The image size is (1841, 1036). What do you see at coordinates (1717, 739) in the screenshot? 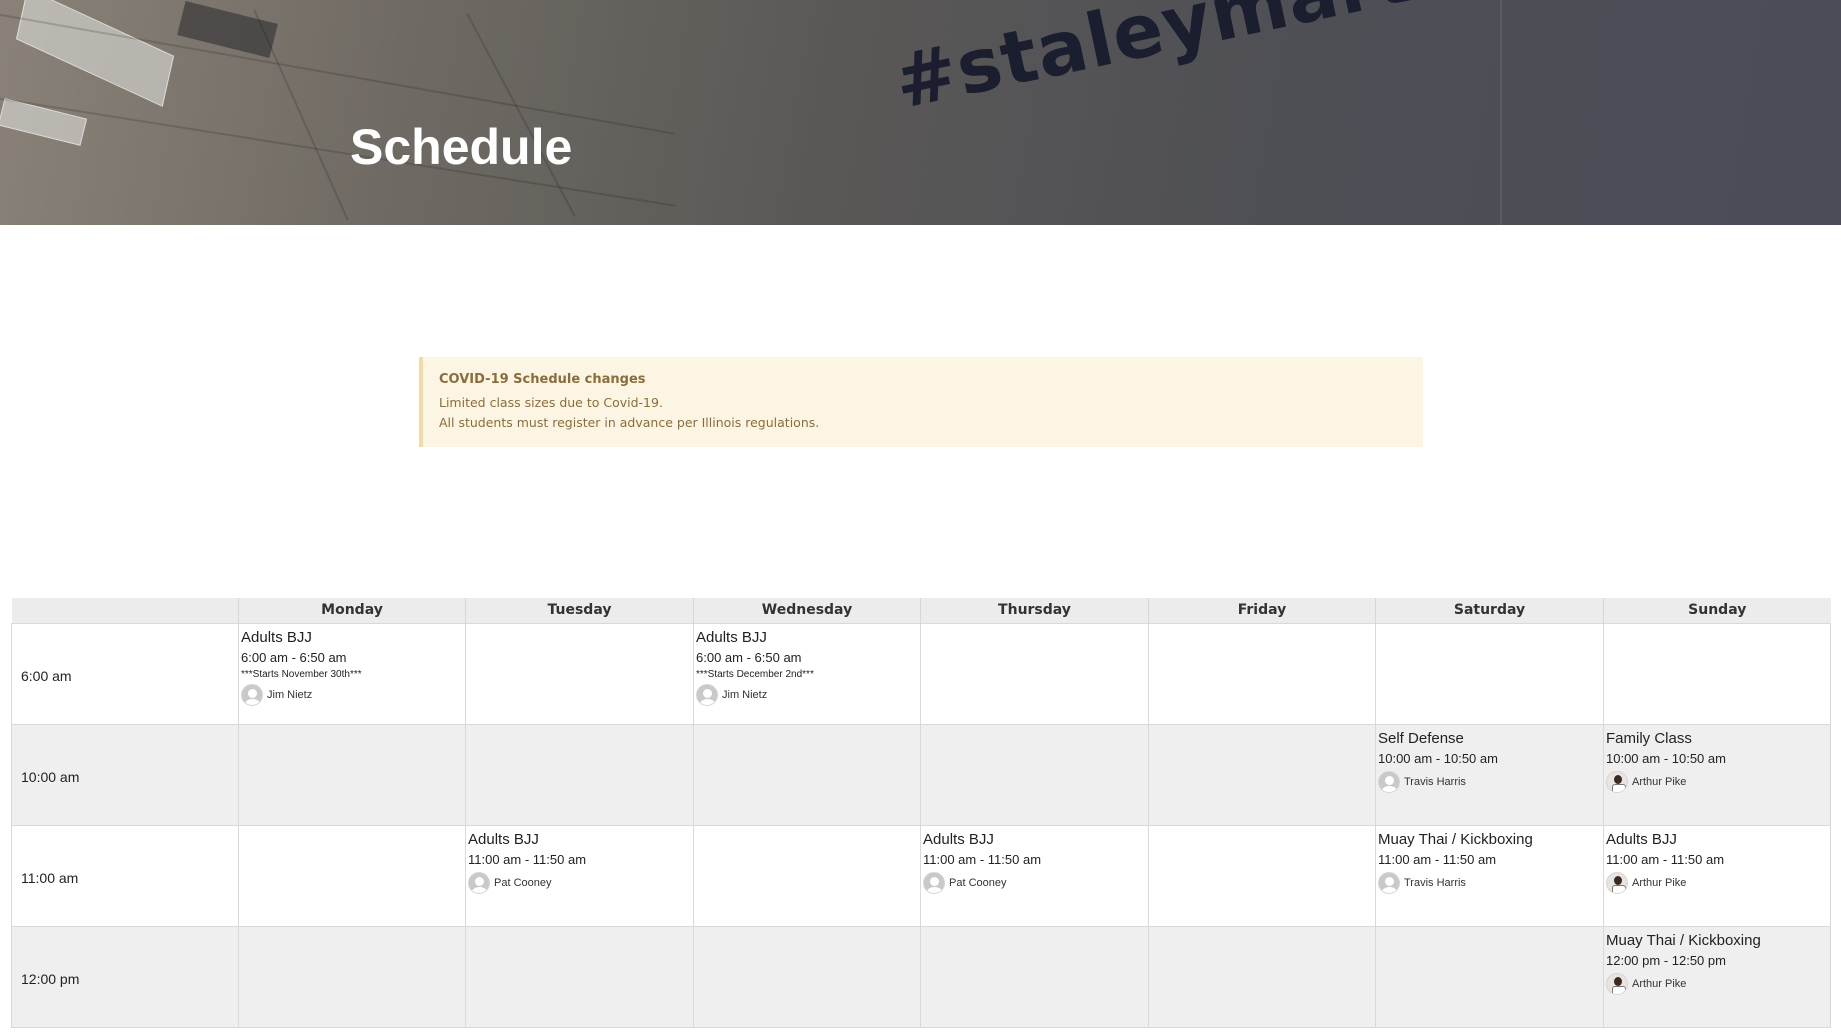
I see `class-name: Family Class` at bounding box center [1717, 739].